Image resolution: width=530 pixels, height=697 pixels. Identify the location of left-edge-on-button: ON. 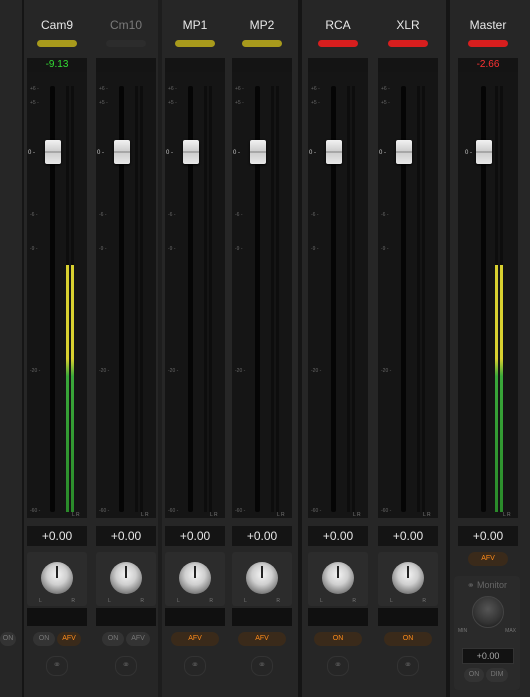
(8, 639).